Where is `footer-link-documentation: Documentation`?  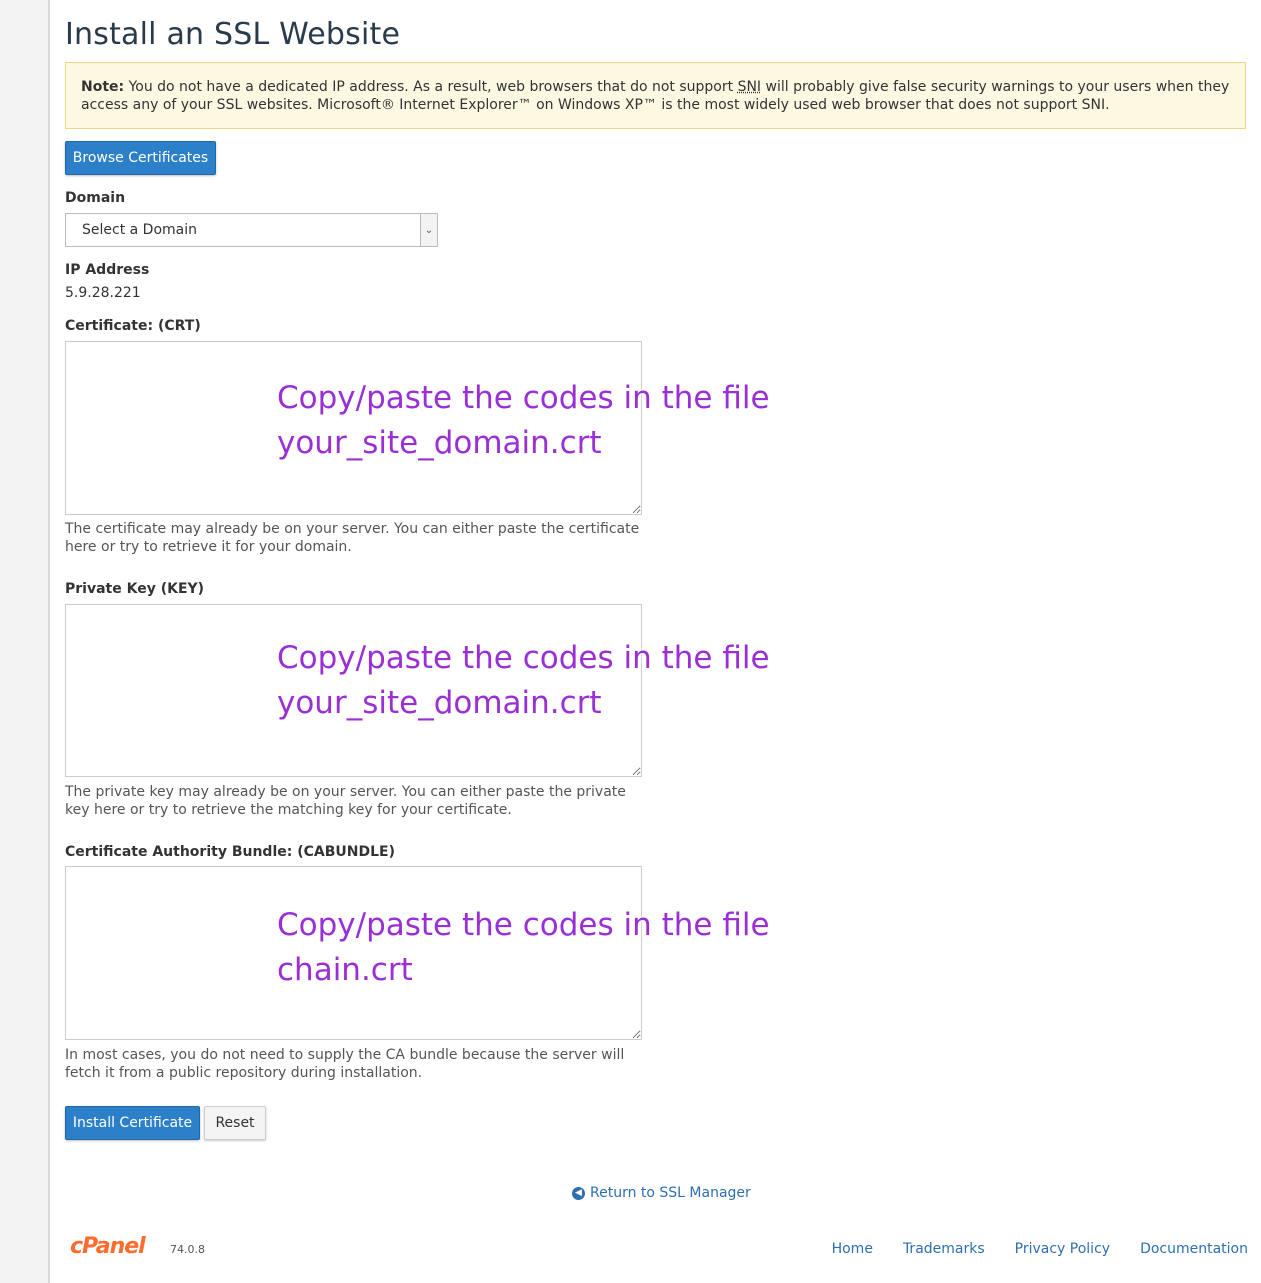 footer-link-documentation: Documentation is located at coordinates (1194, 1249).